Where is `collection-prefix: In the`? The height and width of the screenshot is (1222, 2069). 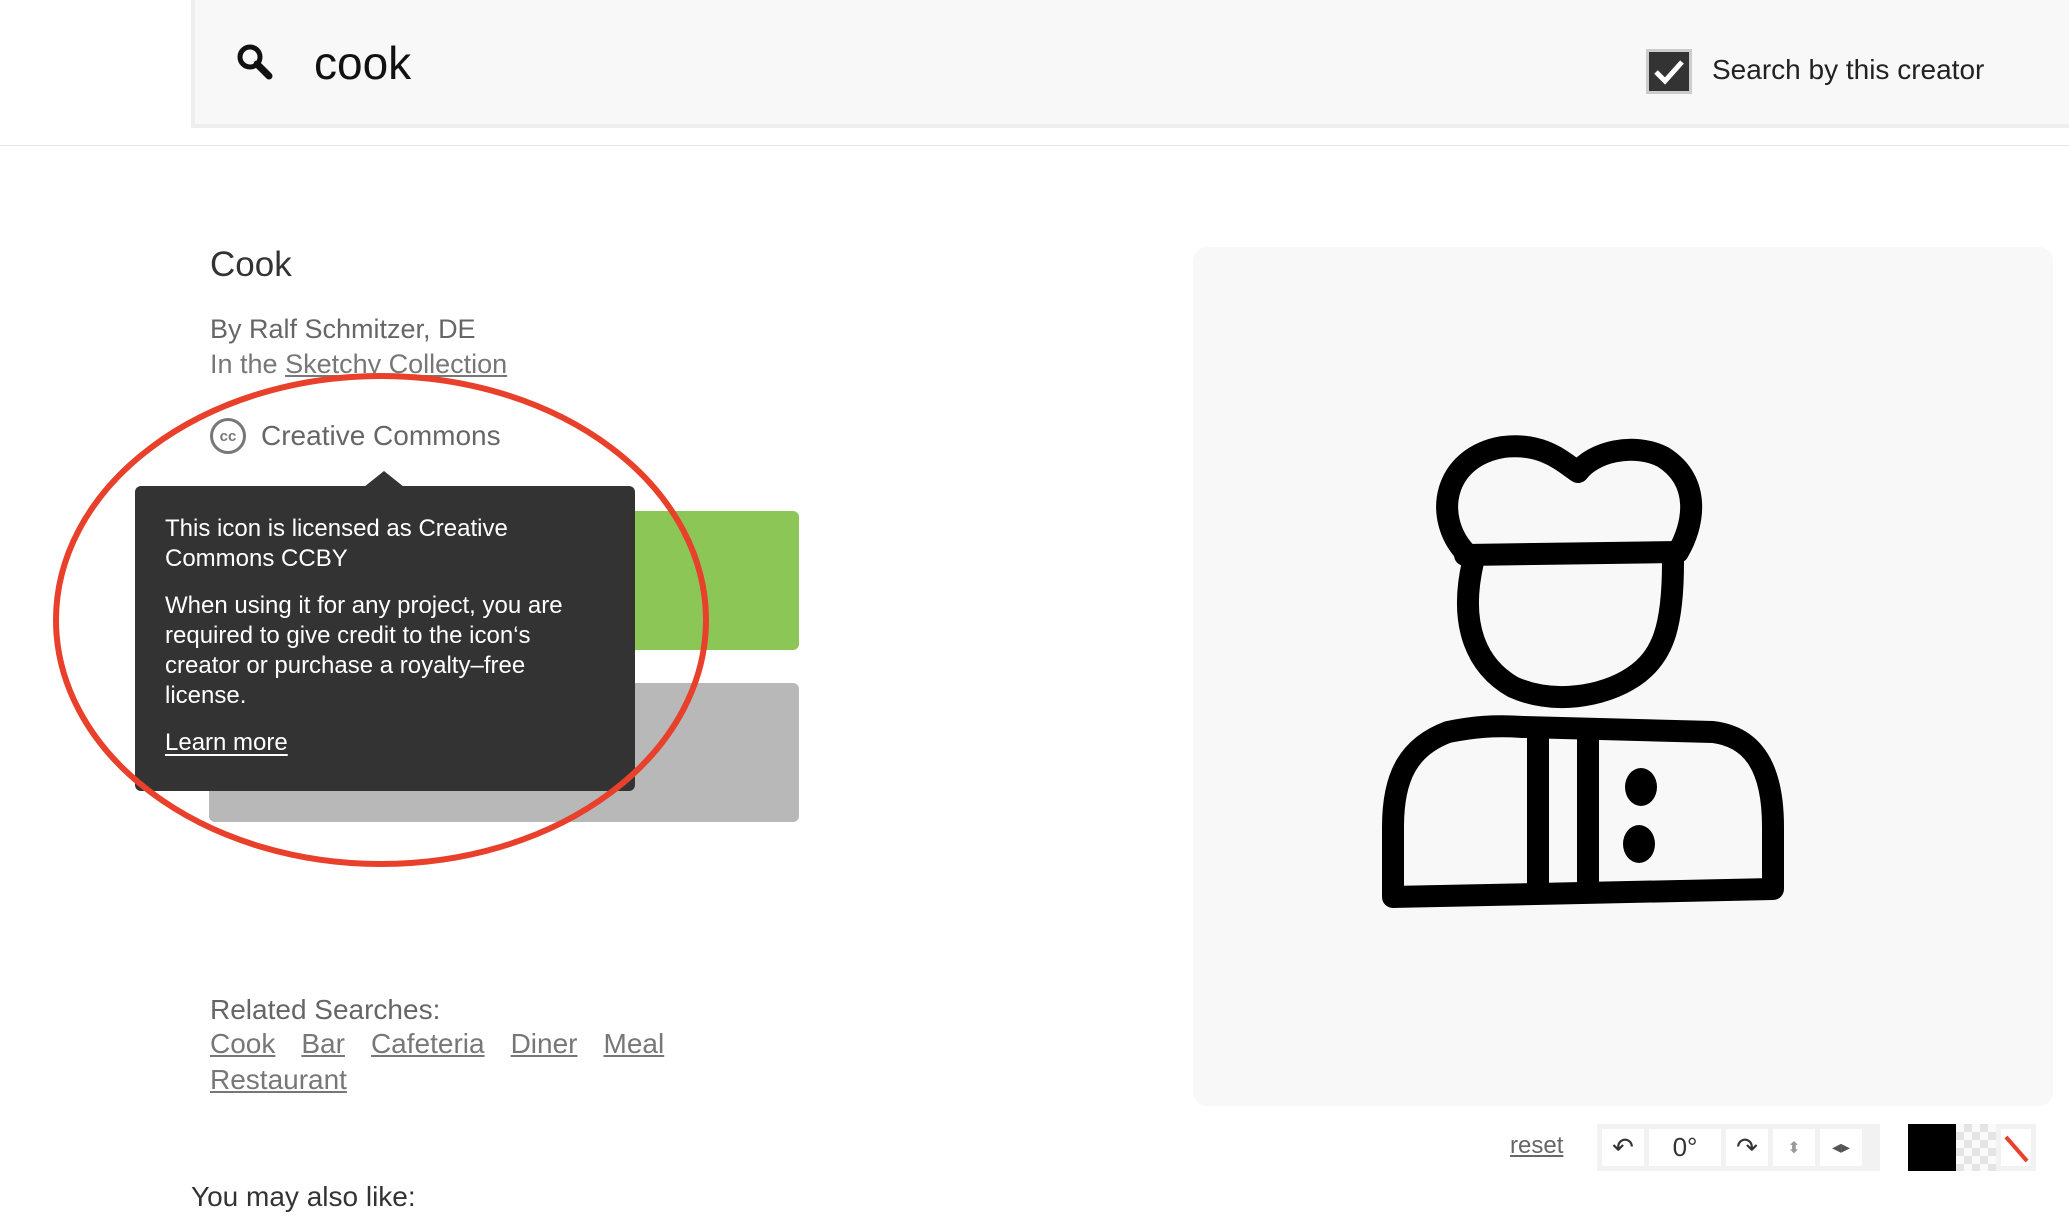 collection-prefix: In the is located at coordinates (244, 364).